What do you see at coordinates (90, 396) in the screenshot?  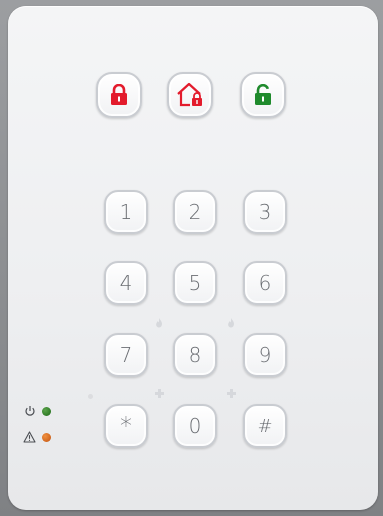 I see `star-mark` at bounding box center [90, 396].